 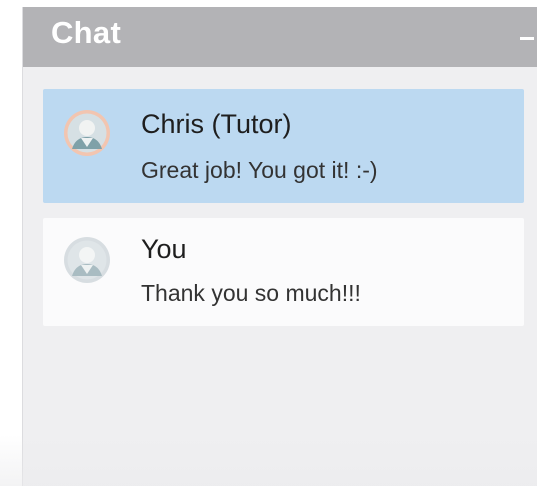 What do you see at coordinates (216, 124) in the screenshot?
I see `message-sender: Chris (Tutor)` at bounding box center [216, 124].